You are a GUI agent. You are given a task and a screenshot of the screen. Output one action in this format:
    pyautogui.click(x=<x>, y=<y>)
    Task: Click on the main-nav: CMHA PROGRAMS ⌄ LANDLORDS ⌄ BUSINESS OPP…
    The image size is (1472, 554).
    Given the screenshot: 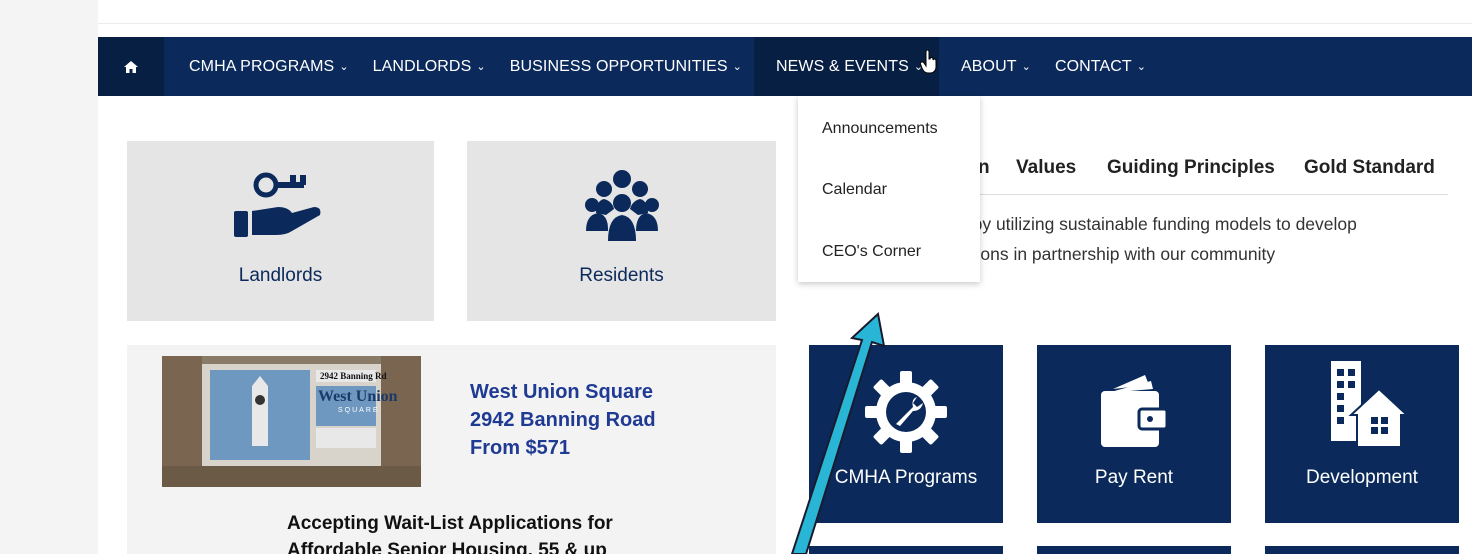 What is the action you would take?
    pyautogui.click(x=785, y=66)
    